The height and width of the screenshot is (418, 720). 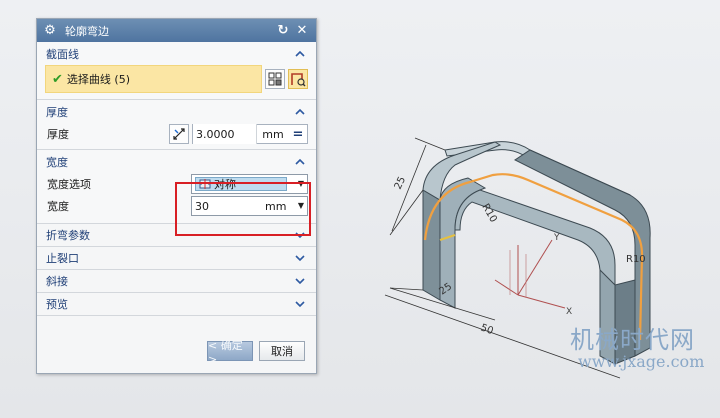 What do you see at coordinates (487, 329) in the screenshot?
I see `dim-50: 50` at bounding box center [487, 329].